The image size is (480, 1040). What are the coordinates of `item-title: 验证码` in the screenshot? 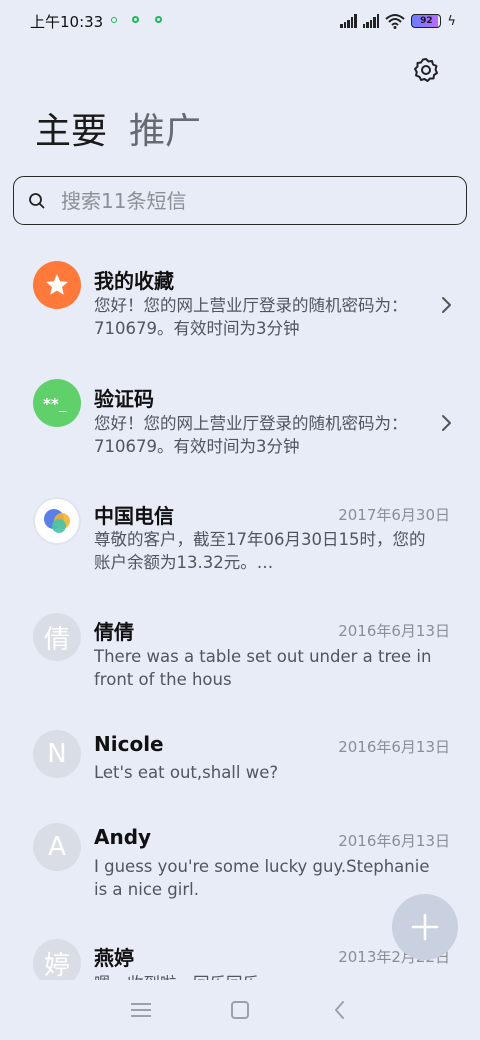 It's located at (124, 399).